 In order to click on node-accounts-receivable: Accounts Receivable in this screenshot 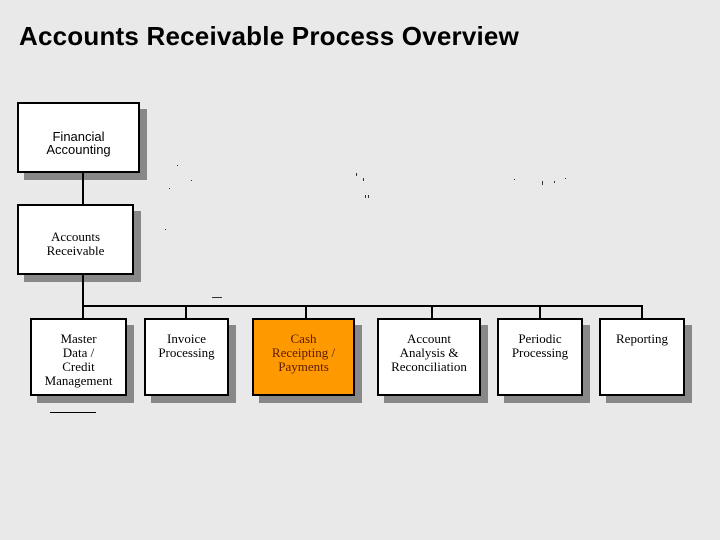, I will do `click(75, 239)`.